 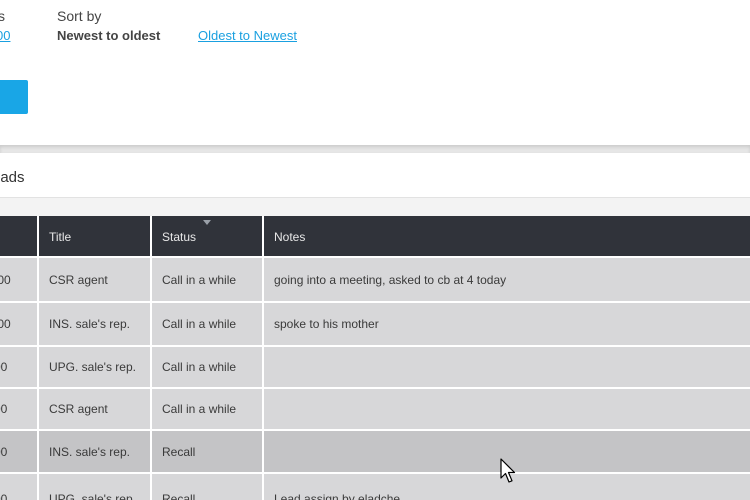 I want to click on table-gap, so click(x=375, y=207).